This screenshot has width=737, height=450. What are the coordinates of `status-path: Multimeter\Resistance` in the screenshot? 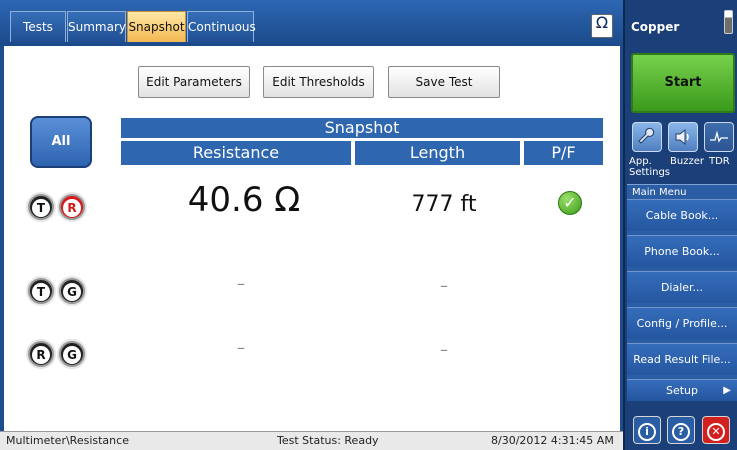 It's located at (67, 440).